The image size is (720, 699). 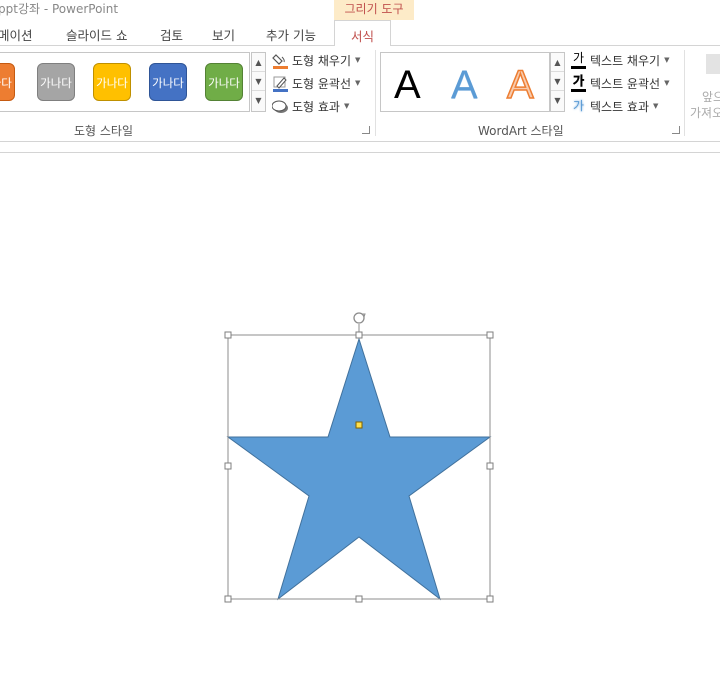 I want to click on text-outline-button: 가 텍스트 윤곽선 ▼, so click(x=619, y=83).